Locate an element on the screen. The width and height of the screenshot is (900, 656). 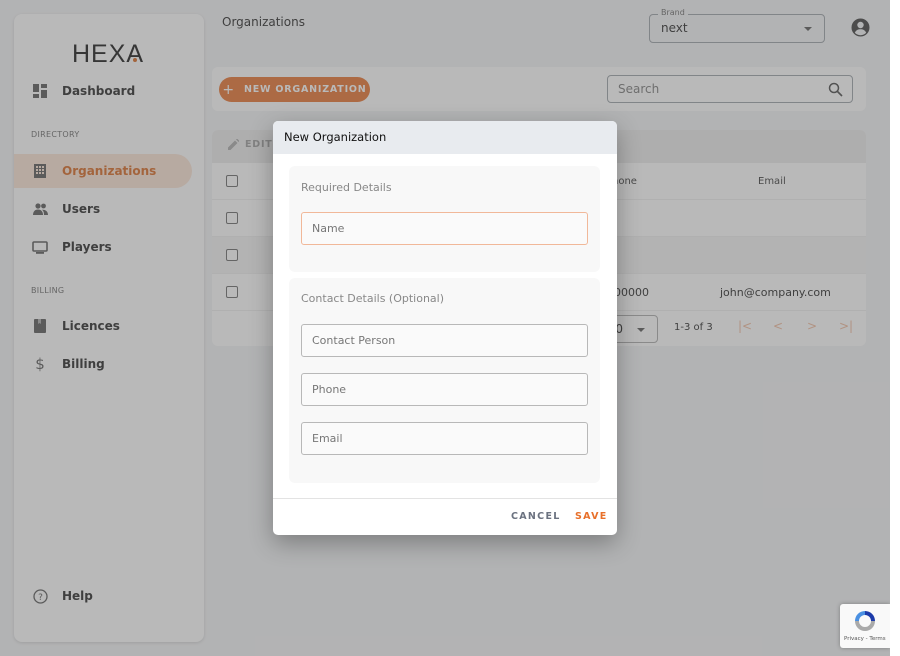
dialog-divider is located at coordinates (445, 498).